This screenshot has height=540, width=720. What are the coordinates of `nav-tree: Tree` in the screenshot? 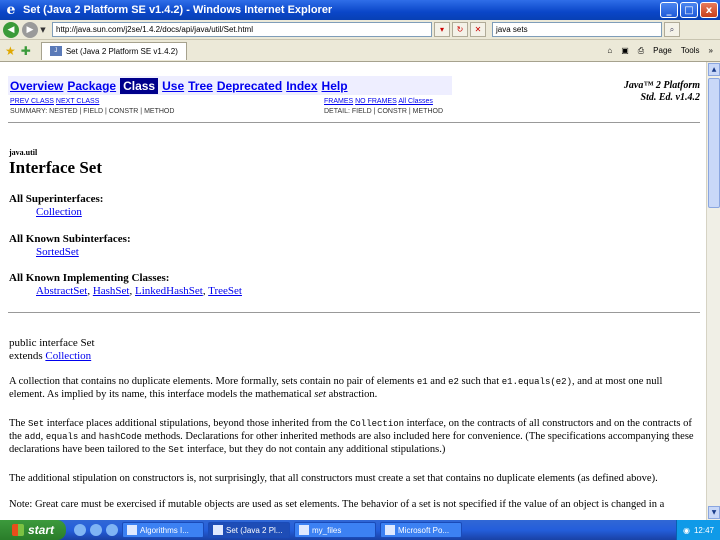 It's located at (200, 86).